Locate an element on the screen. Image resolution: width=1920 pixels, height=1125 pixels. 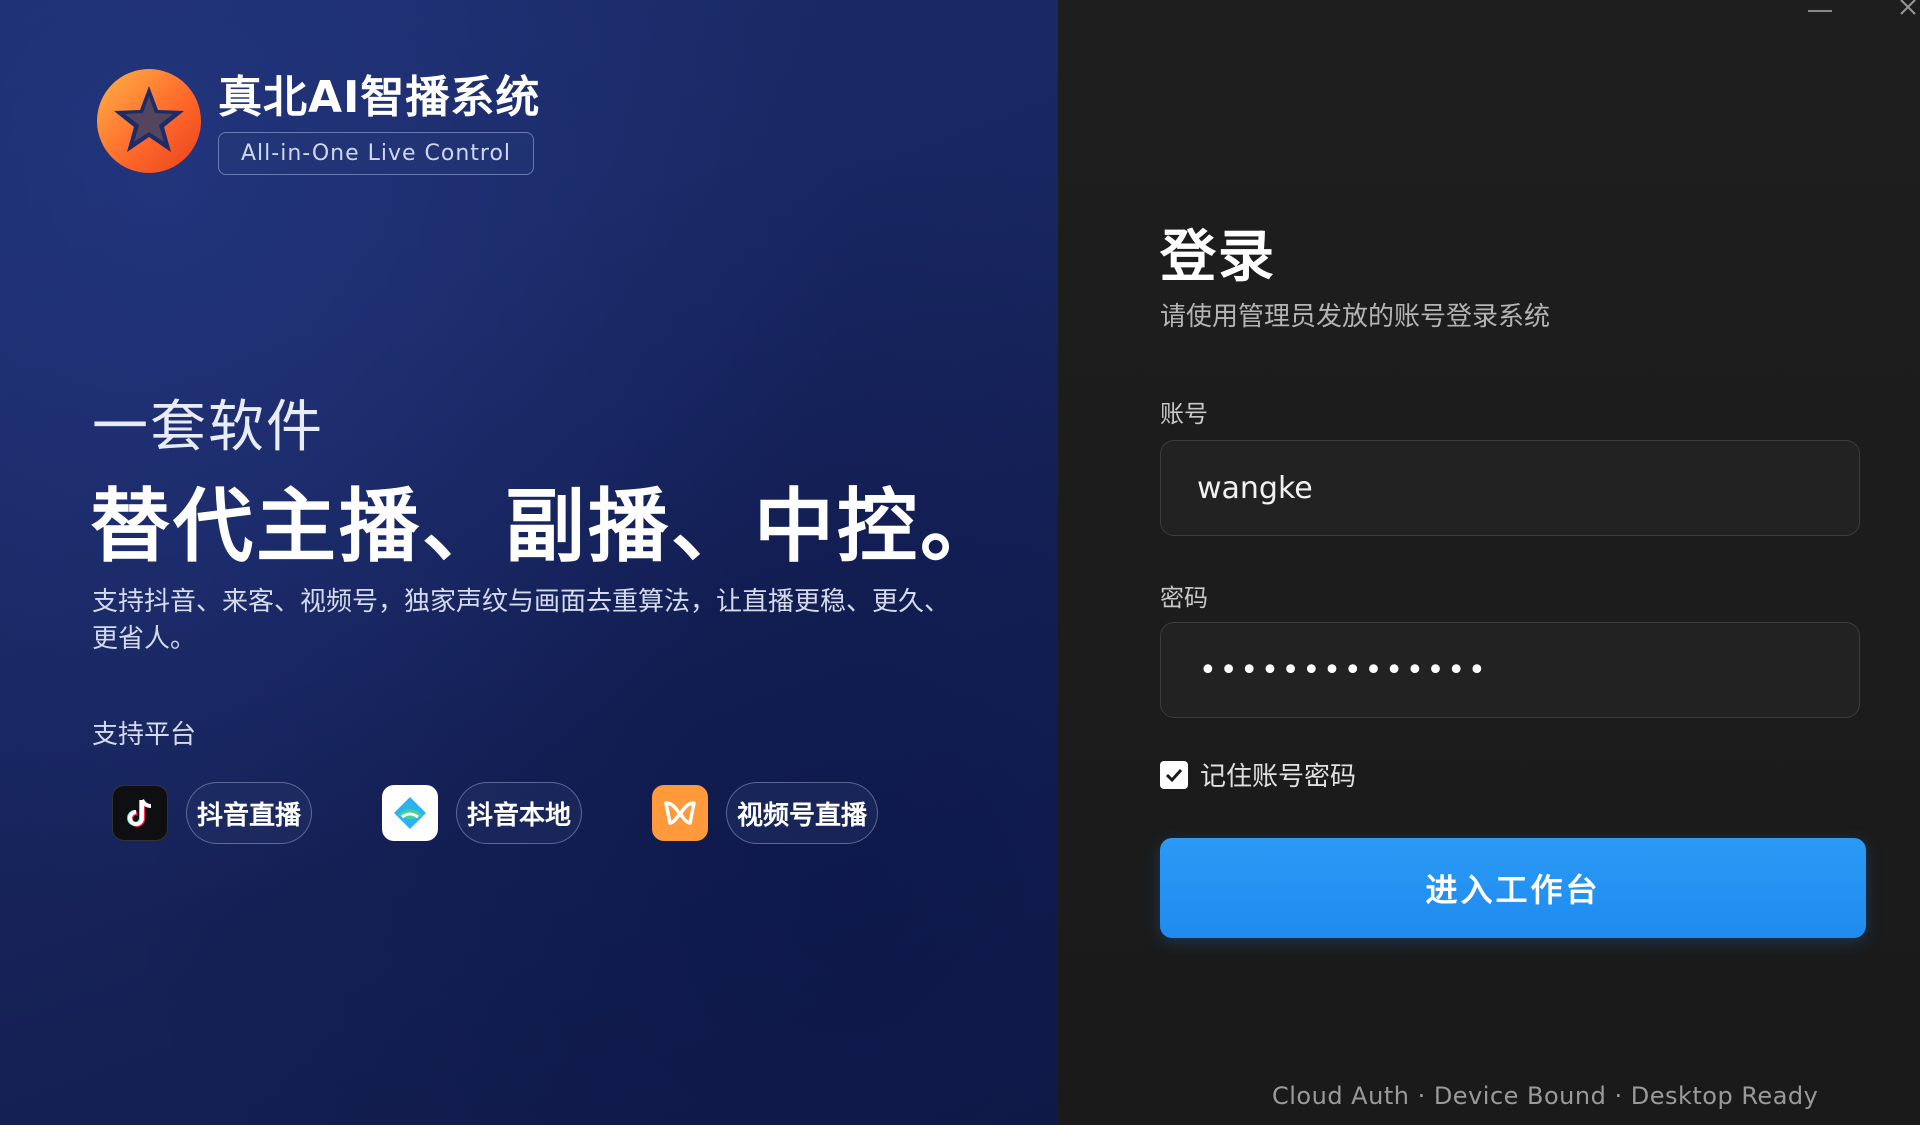
login-title: 登录 is located at coordinates (1218, 257).